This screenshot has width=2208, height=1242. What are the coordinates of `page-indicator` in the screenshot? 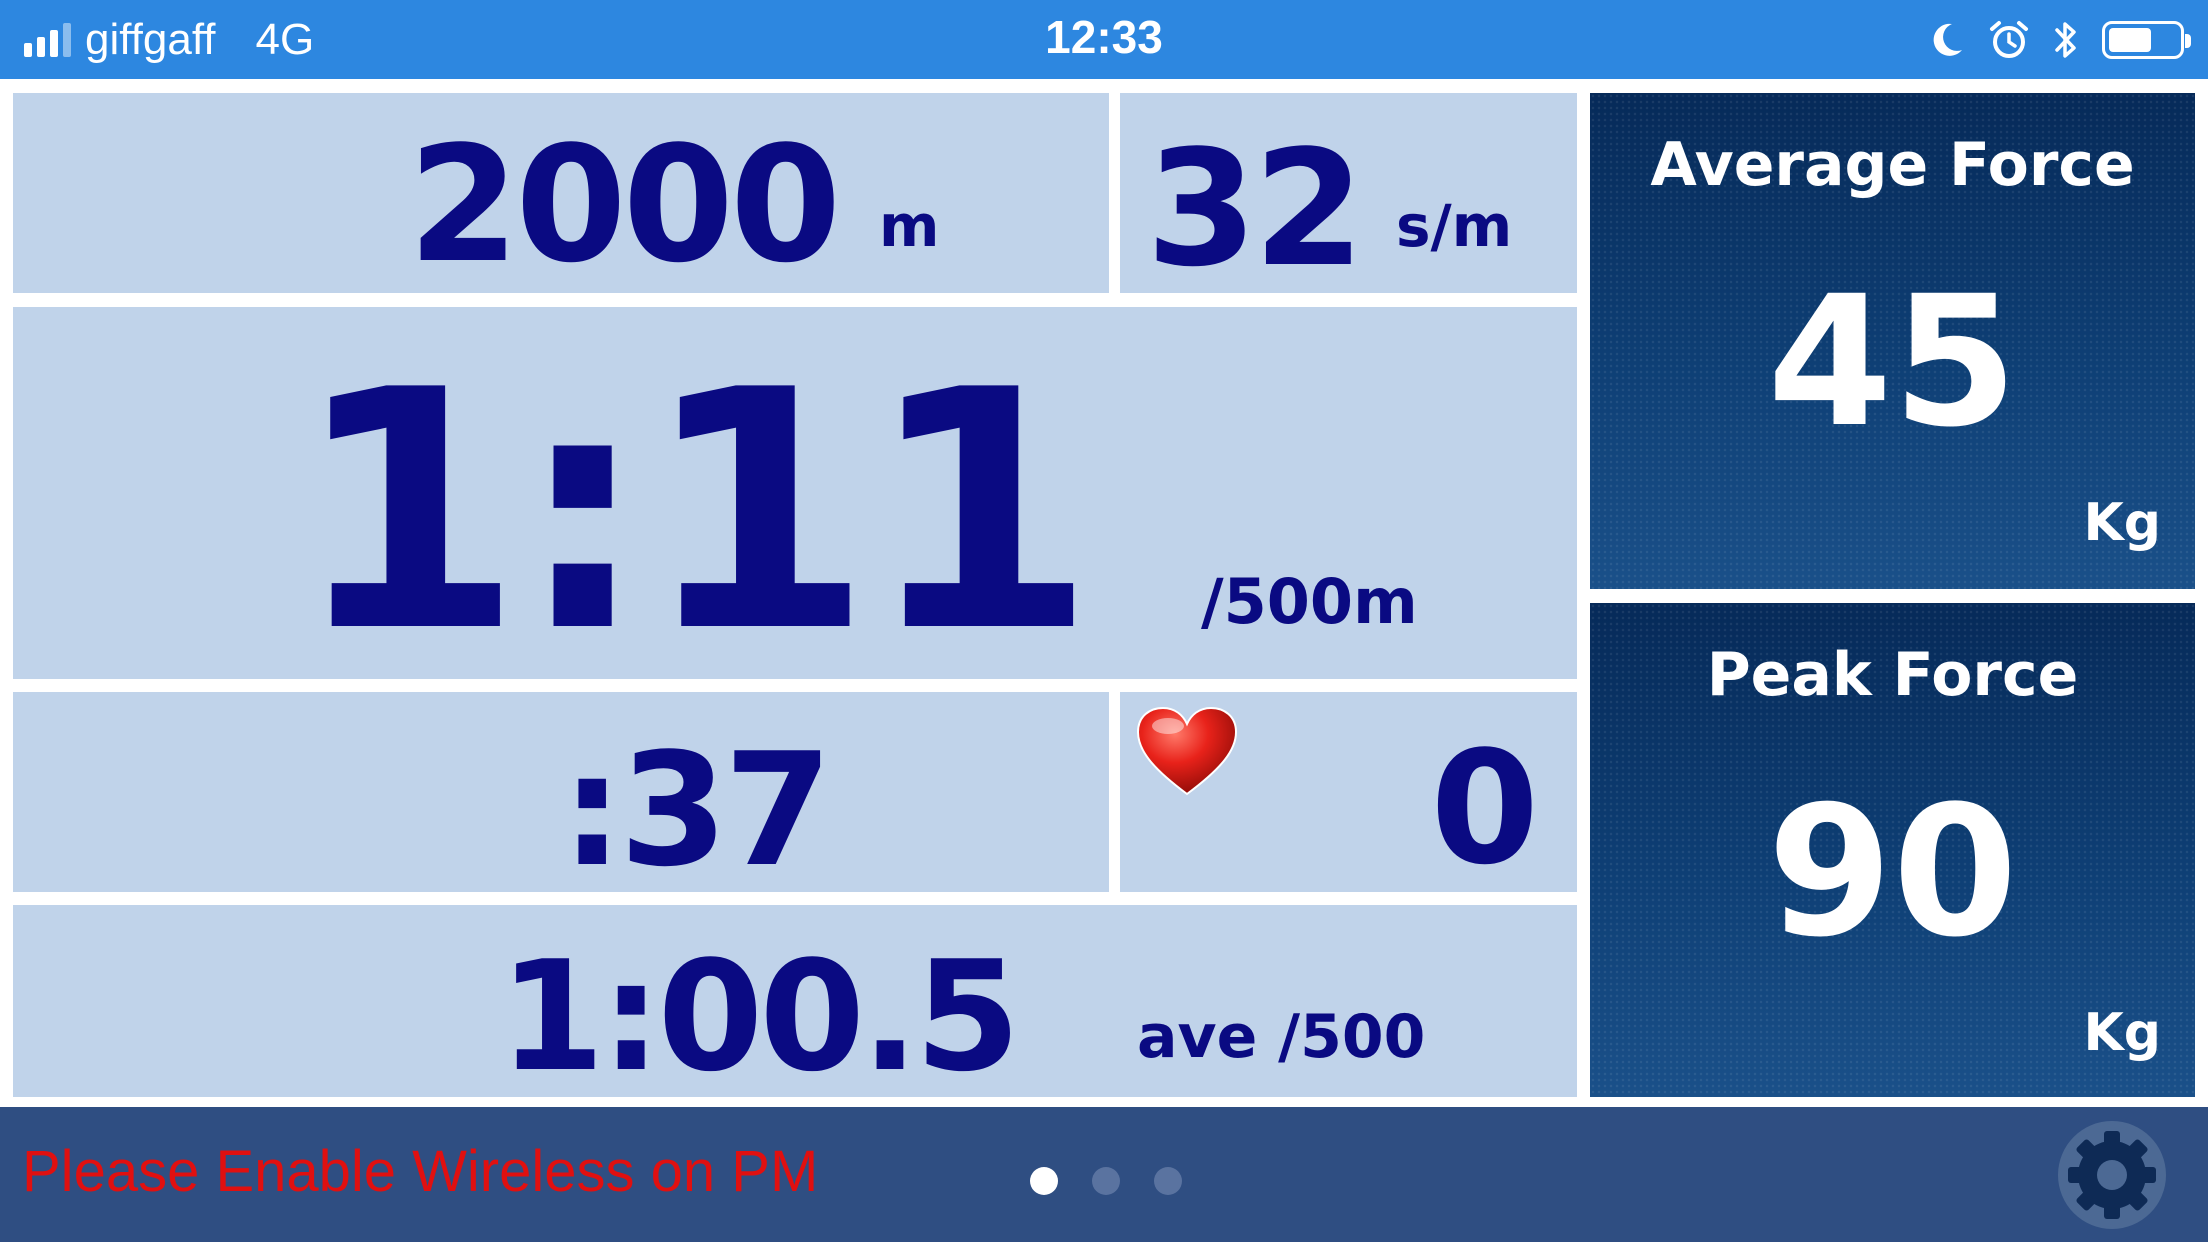 It's located at (1106, 1181).